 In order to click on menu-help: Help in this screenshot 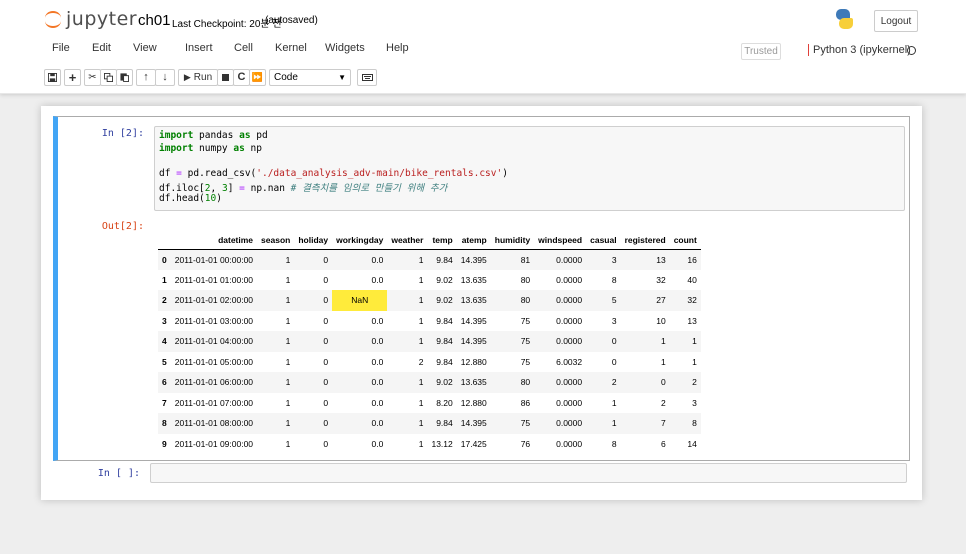, I will do `click(397, 48)`.